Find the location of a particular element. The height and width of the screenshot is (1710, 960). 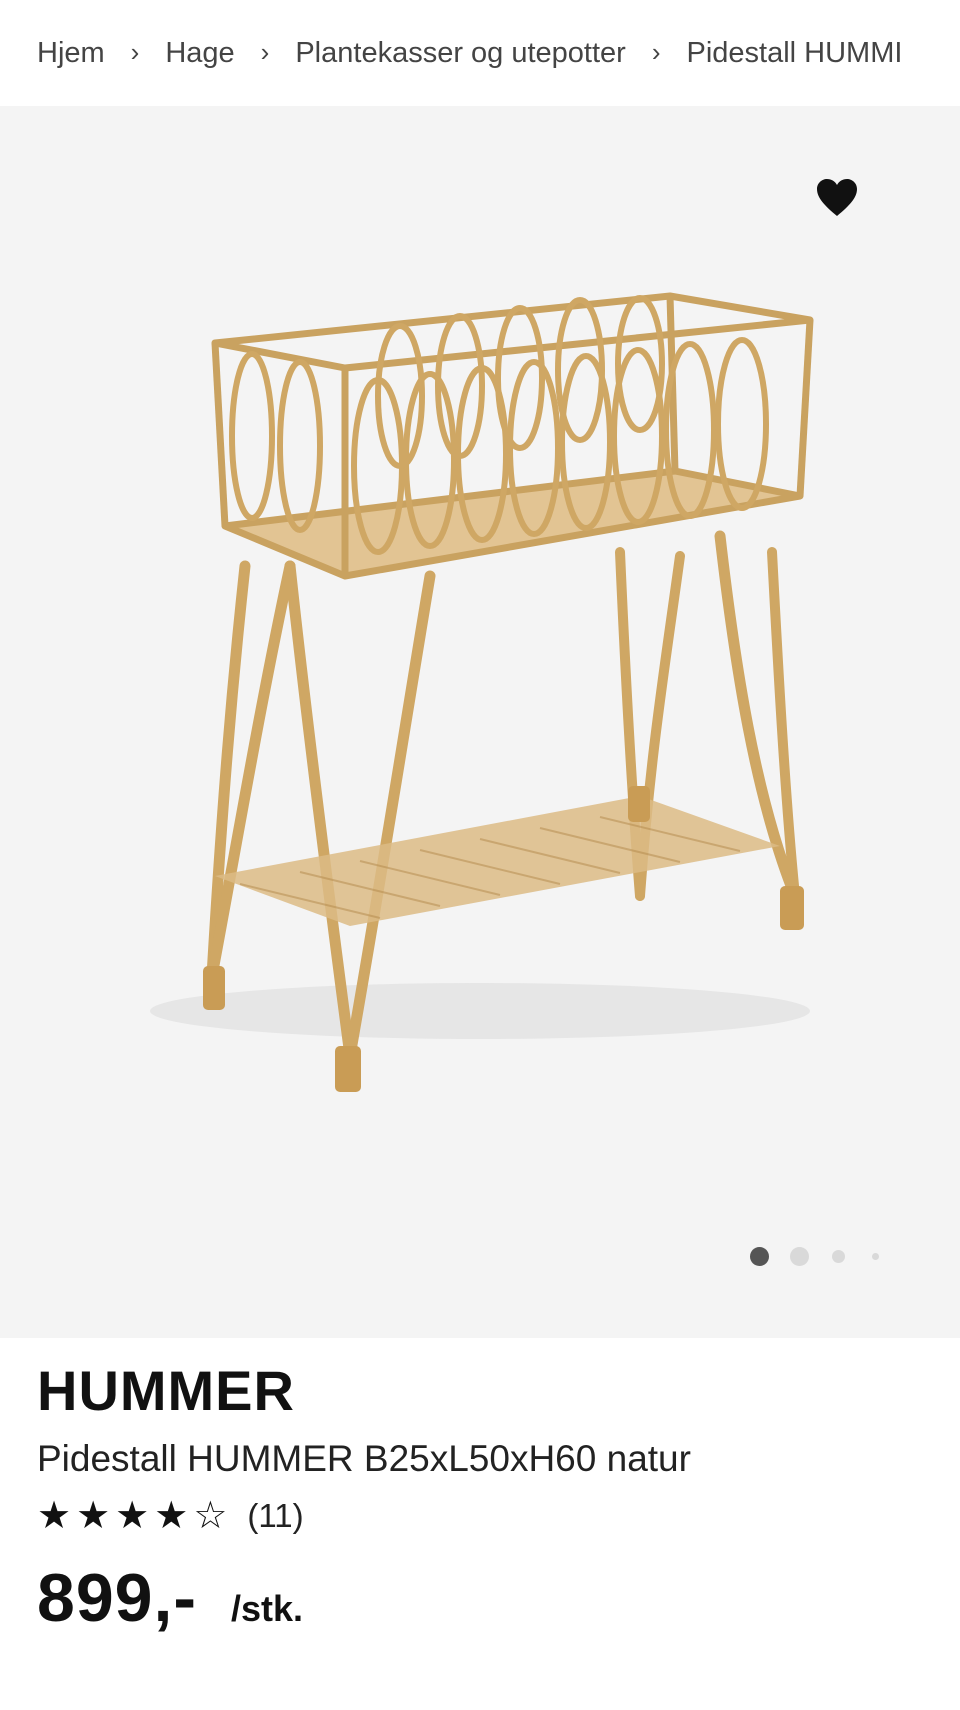

breadcrumb-hage: Hage is located at coordinates (199, 53).